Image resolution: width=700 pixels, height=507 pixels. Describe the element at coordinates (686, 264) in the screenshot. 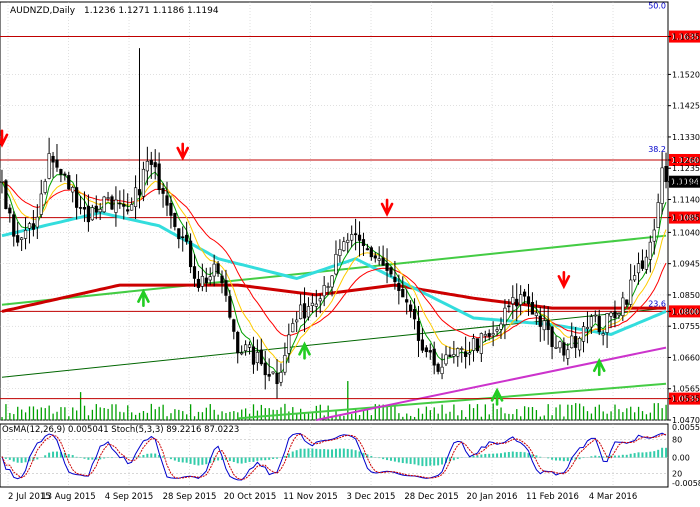

I see `price-tick-label: 1.0945` at that location.